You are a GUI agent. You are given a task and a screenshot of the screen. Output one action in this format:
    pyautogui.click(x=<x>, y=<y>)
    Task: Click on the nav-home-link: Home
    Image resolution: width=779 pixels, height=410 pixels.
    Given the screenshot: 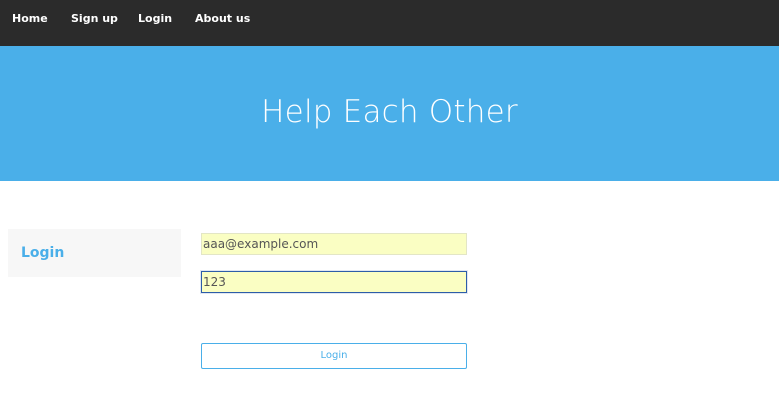 What is the action you would take?
    pyautogui.click(x=30, y=19)
    